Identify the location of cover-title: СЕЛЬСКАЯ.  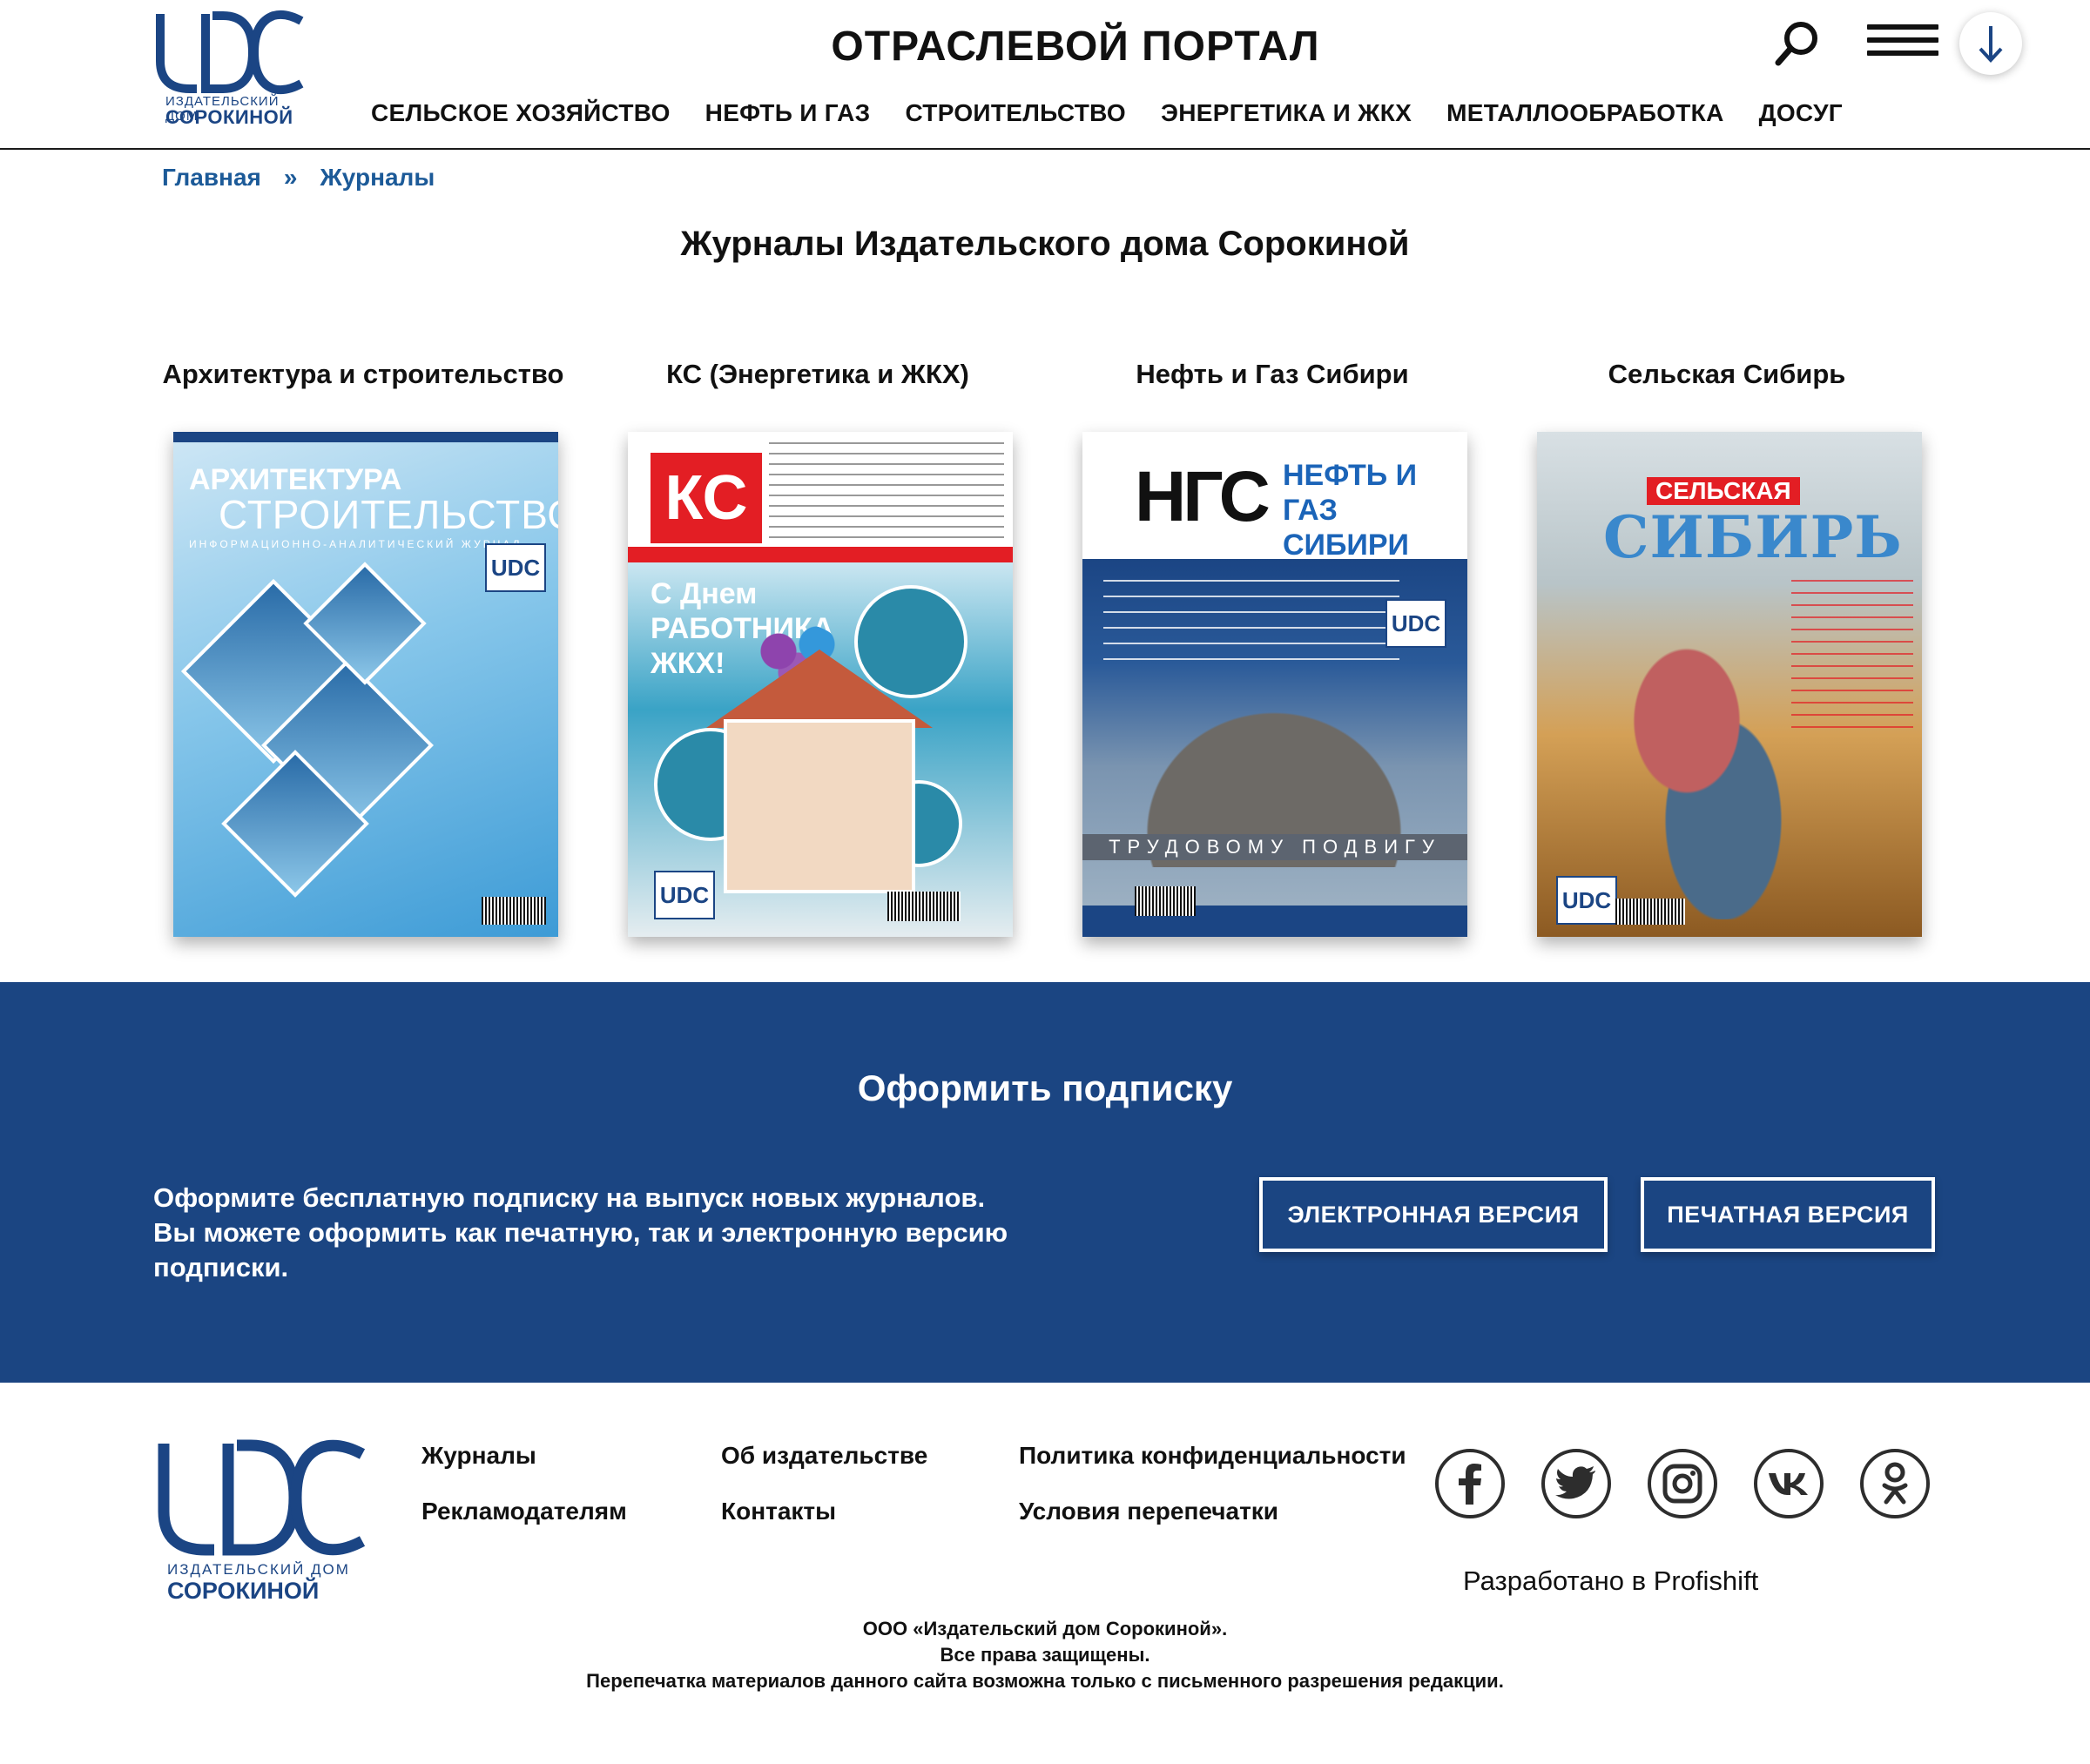
(1723, 491).